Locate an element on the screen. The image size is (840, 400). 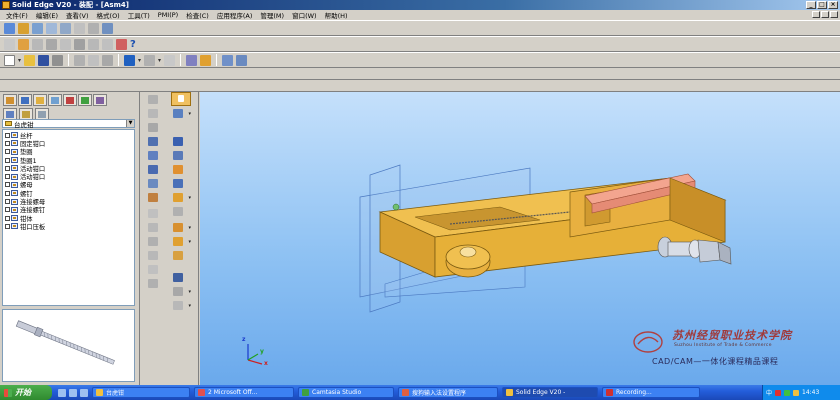
print-icon is located at coordinates (58, 60).